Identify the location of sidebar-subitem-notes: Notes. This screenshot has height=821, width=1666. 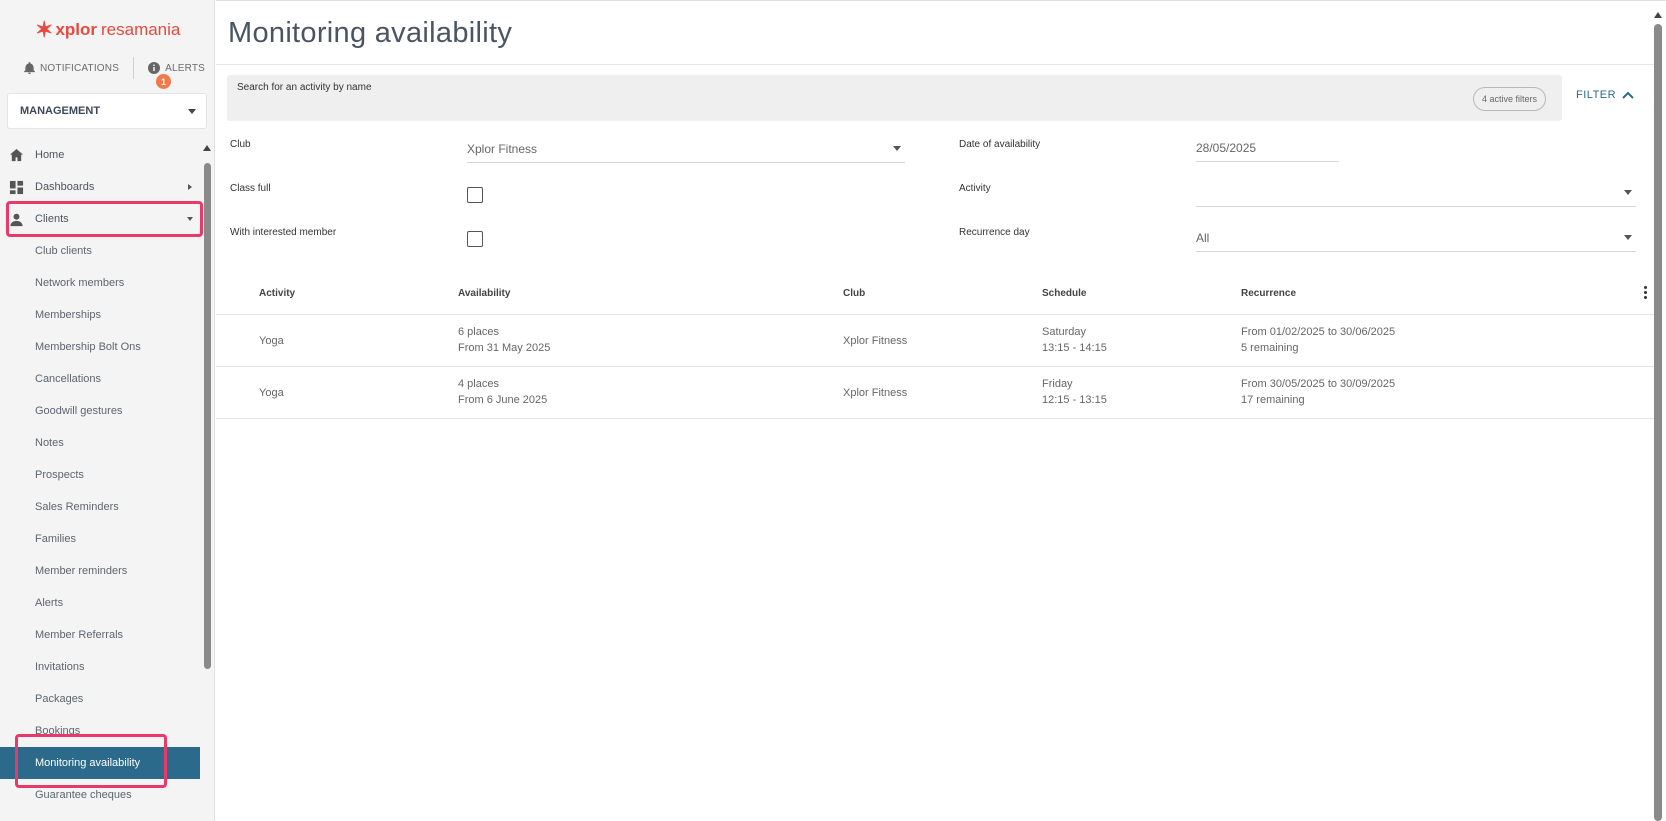
(100, 443).